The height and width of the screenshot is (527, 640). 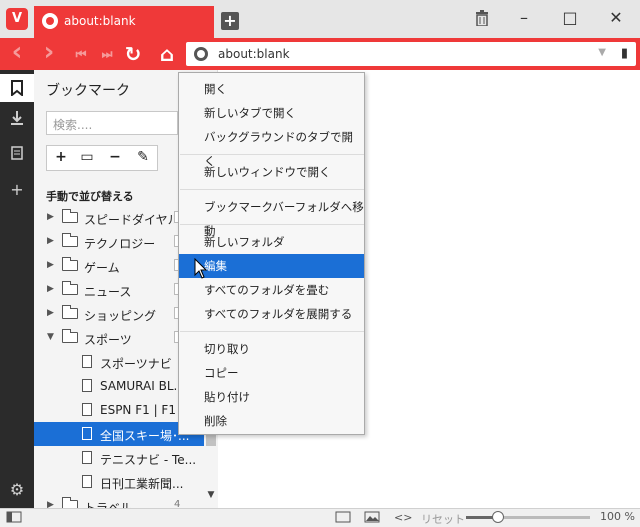 I want to click on bookmark-label: ゲーム, so click(x=102, y=268).